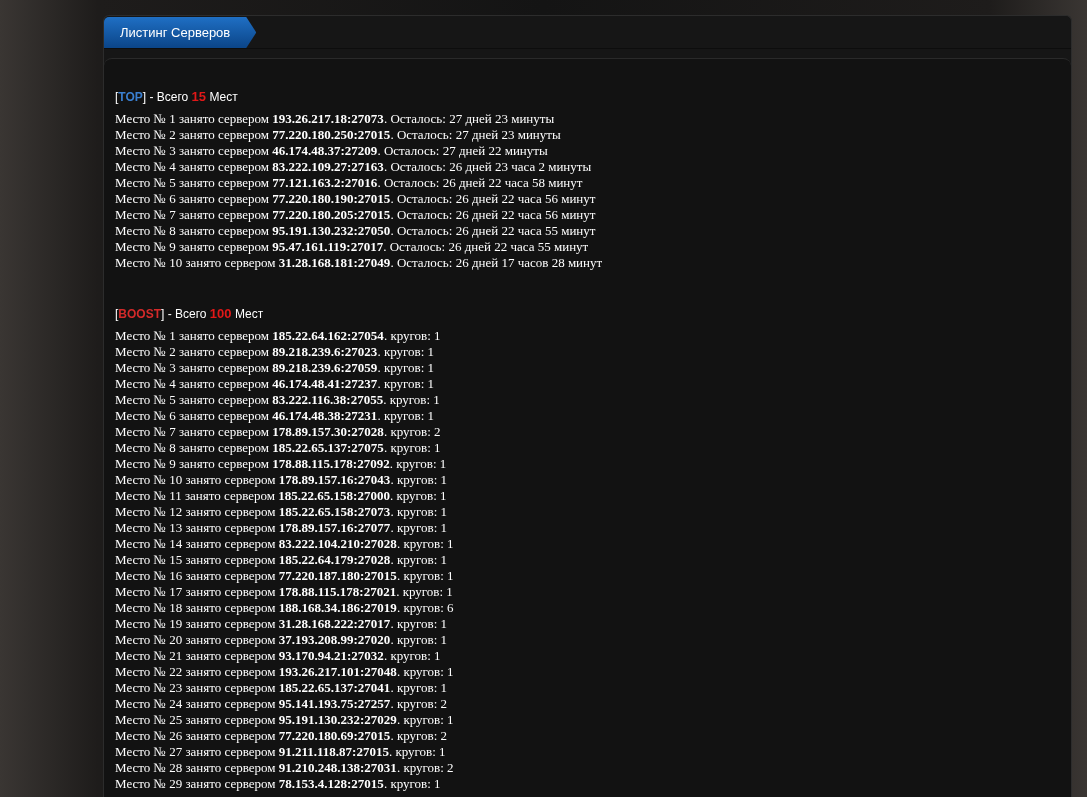  Describe the element at coordinates (282, 624) in the screenshot. I see `server-slot-line: Место № 19 занято сервером 31.28.168.222:27017. кругов: 1` at that location.